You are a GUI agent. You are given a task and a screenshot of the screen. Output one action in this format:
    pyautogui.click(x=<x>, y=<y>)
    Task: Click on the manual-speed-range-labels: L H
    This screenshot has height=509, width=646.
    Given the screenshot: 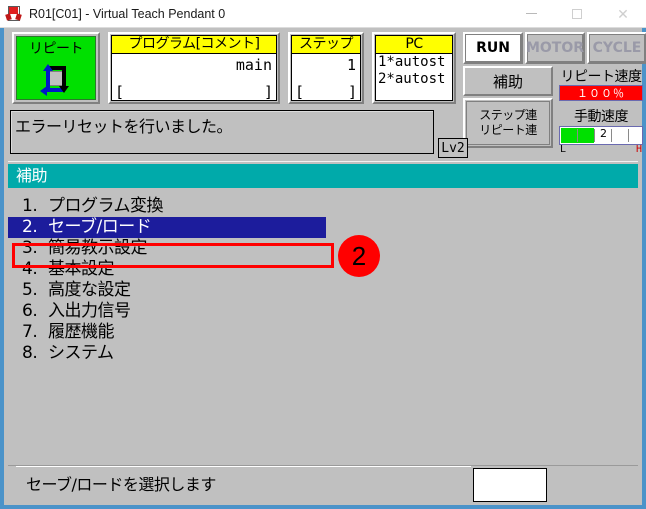 What is the action you would take?
    pyautogui.click(x=601, y=149)
    